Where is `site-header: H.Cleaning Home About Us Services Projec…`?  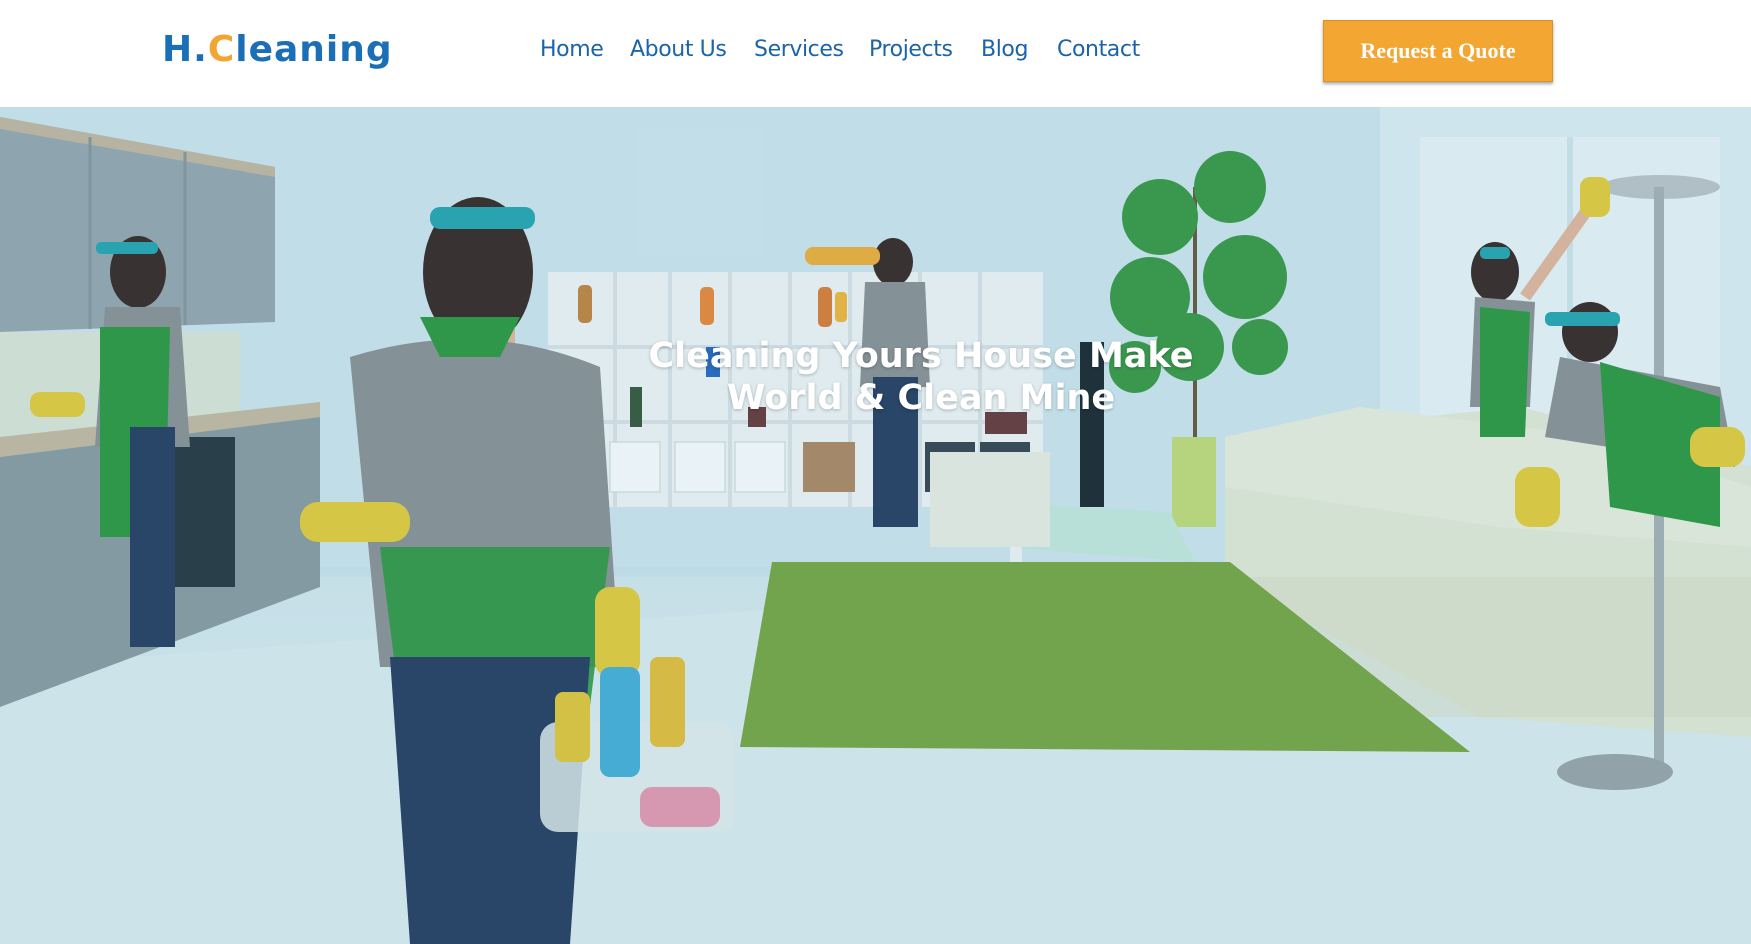
site-header: H.Cleaning Home About Us Services Projec… is located at coordinates (875, 53).